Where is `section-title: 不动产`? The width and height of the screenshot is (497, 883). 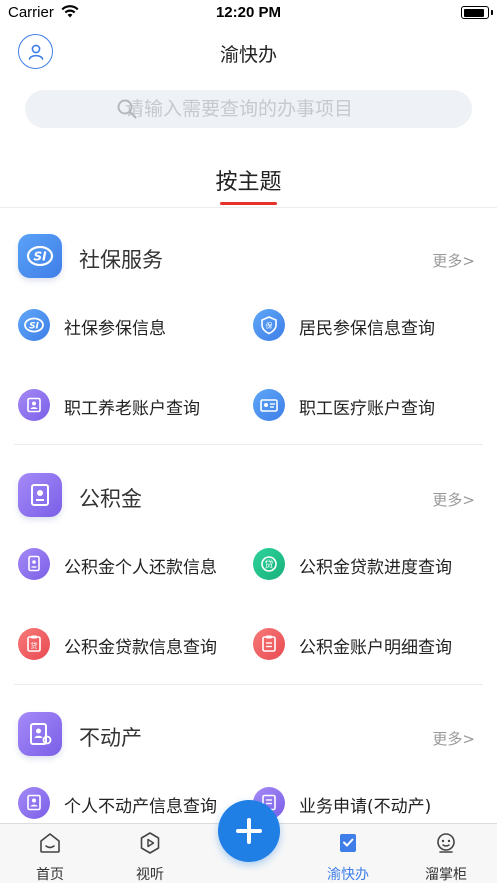
section-title: 不动产 is located at coordinates (110, 738).